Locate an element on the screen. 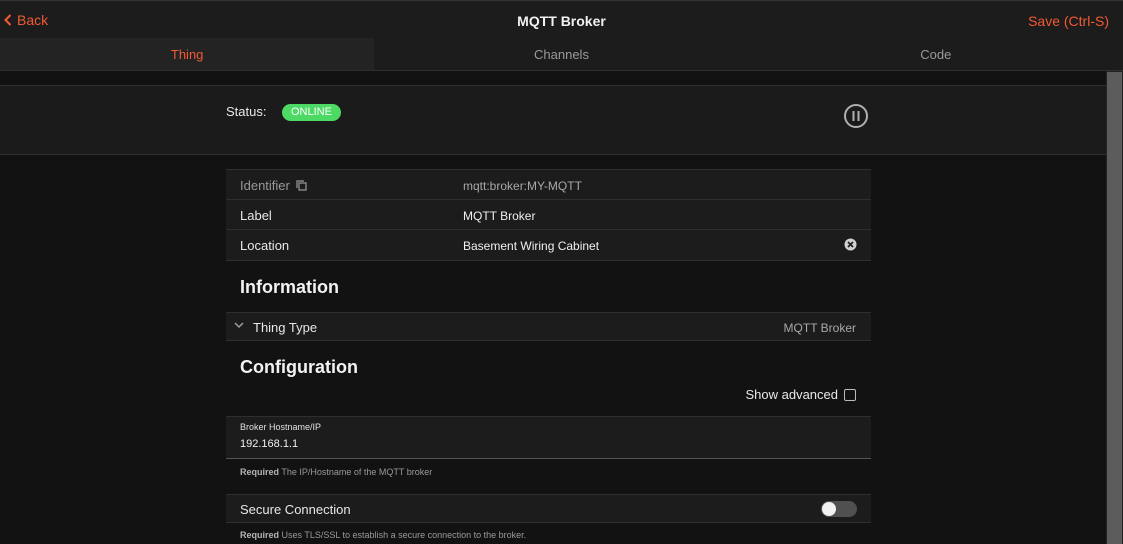  scrollbar is located at coordinates (1114, 307).